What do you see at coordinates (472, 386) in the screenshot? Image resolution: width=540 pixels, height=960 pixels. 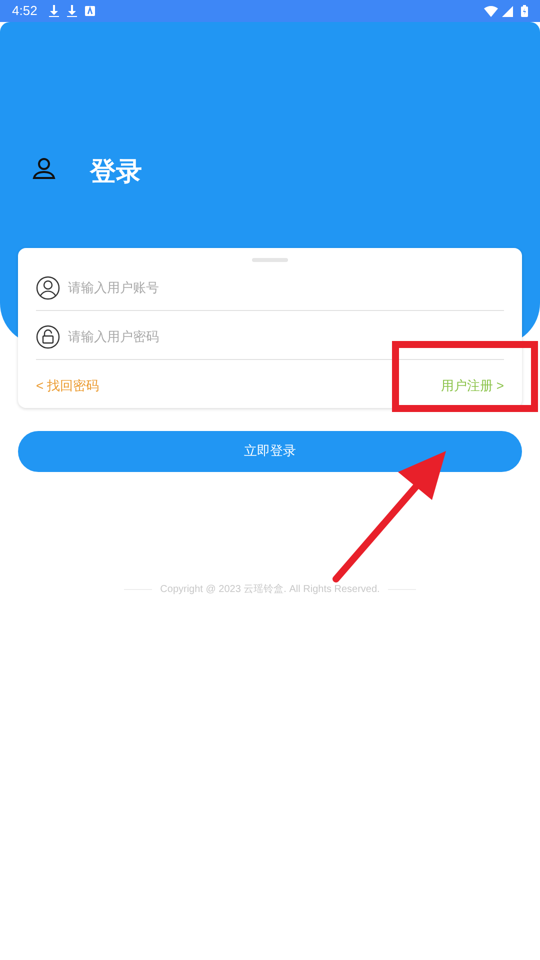 I see `register-link: 用户注册 >` at bounding box center [472, 386].